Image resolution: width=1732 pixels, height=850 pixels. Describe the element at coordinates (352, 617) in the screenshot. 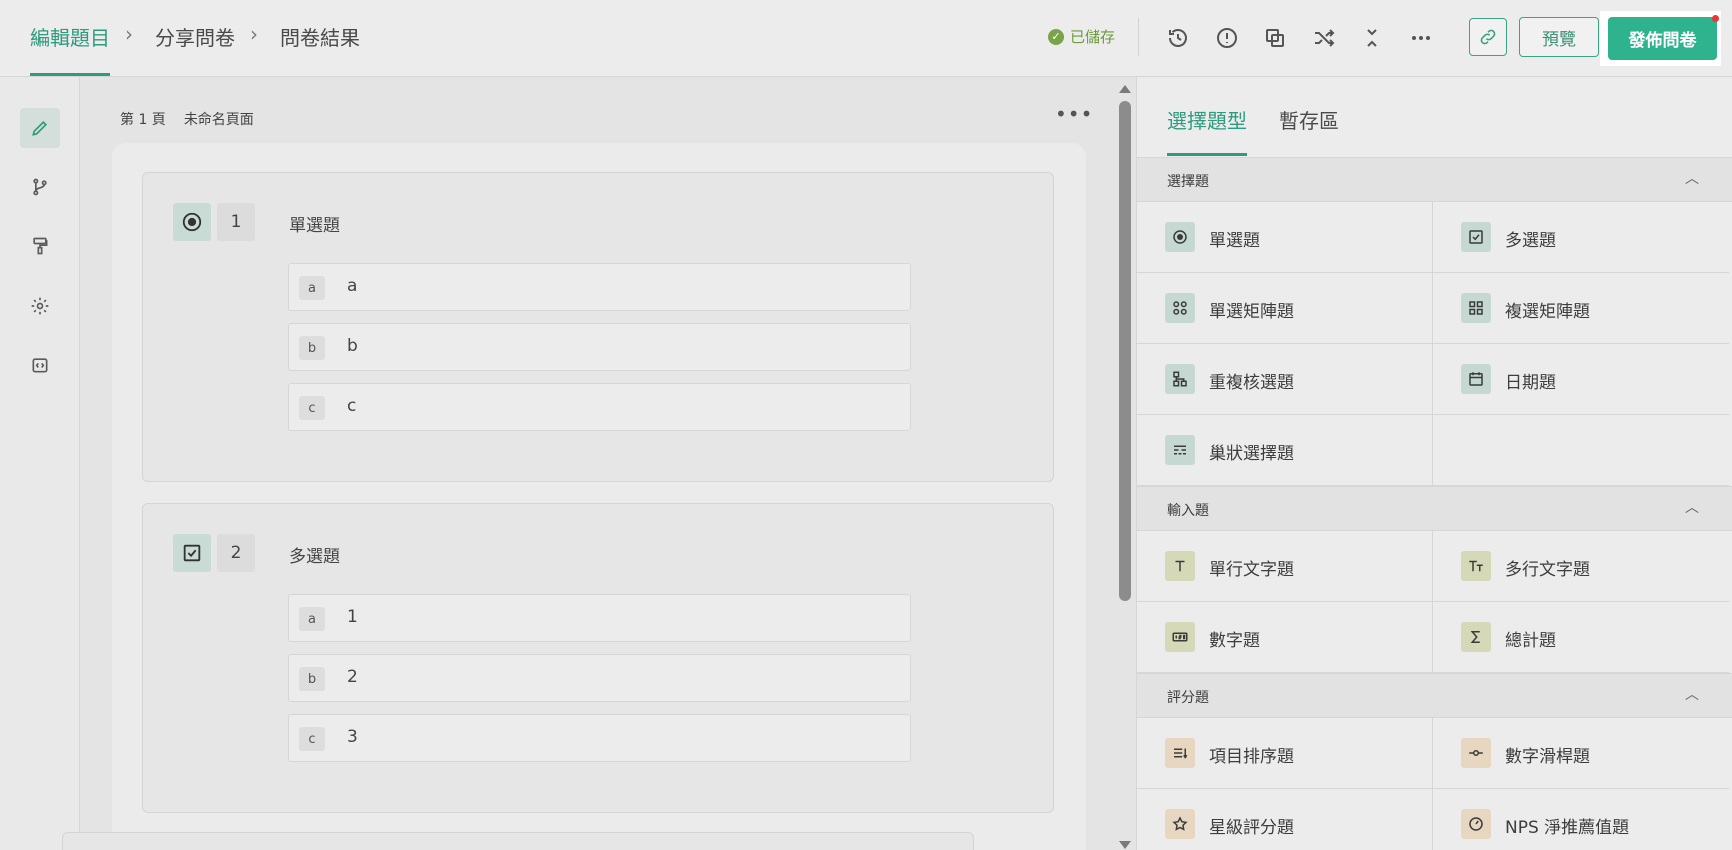

I see `option-text: 1` at that location.